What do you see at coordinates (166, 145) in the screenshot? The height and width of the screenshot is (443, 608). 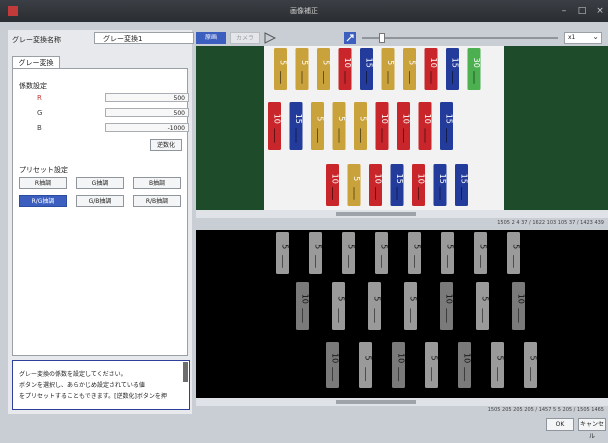 I see `invert-button: 逆数化` at bounding box center [166, 145].